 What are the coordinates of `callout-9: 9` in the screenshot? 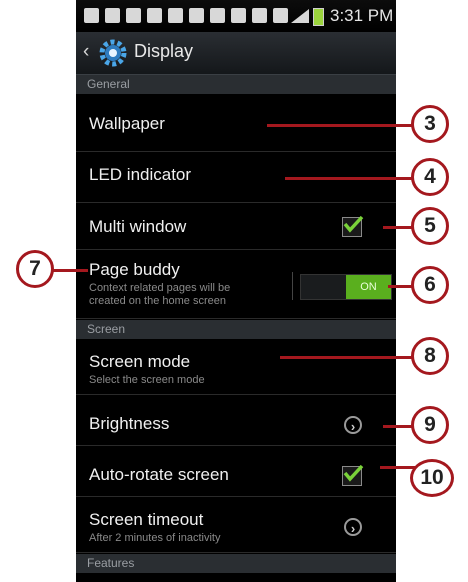 It's located at (430, 425).